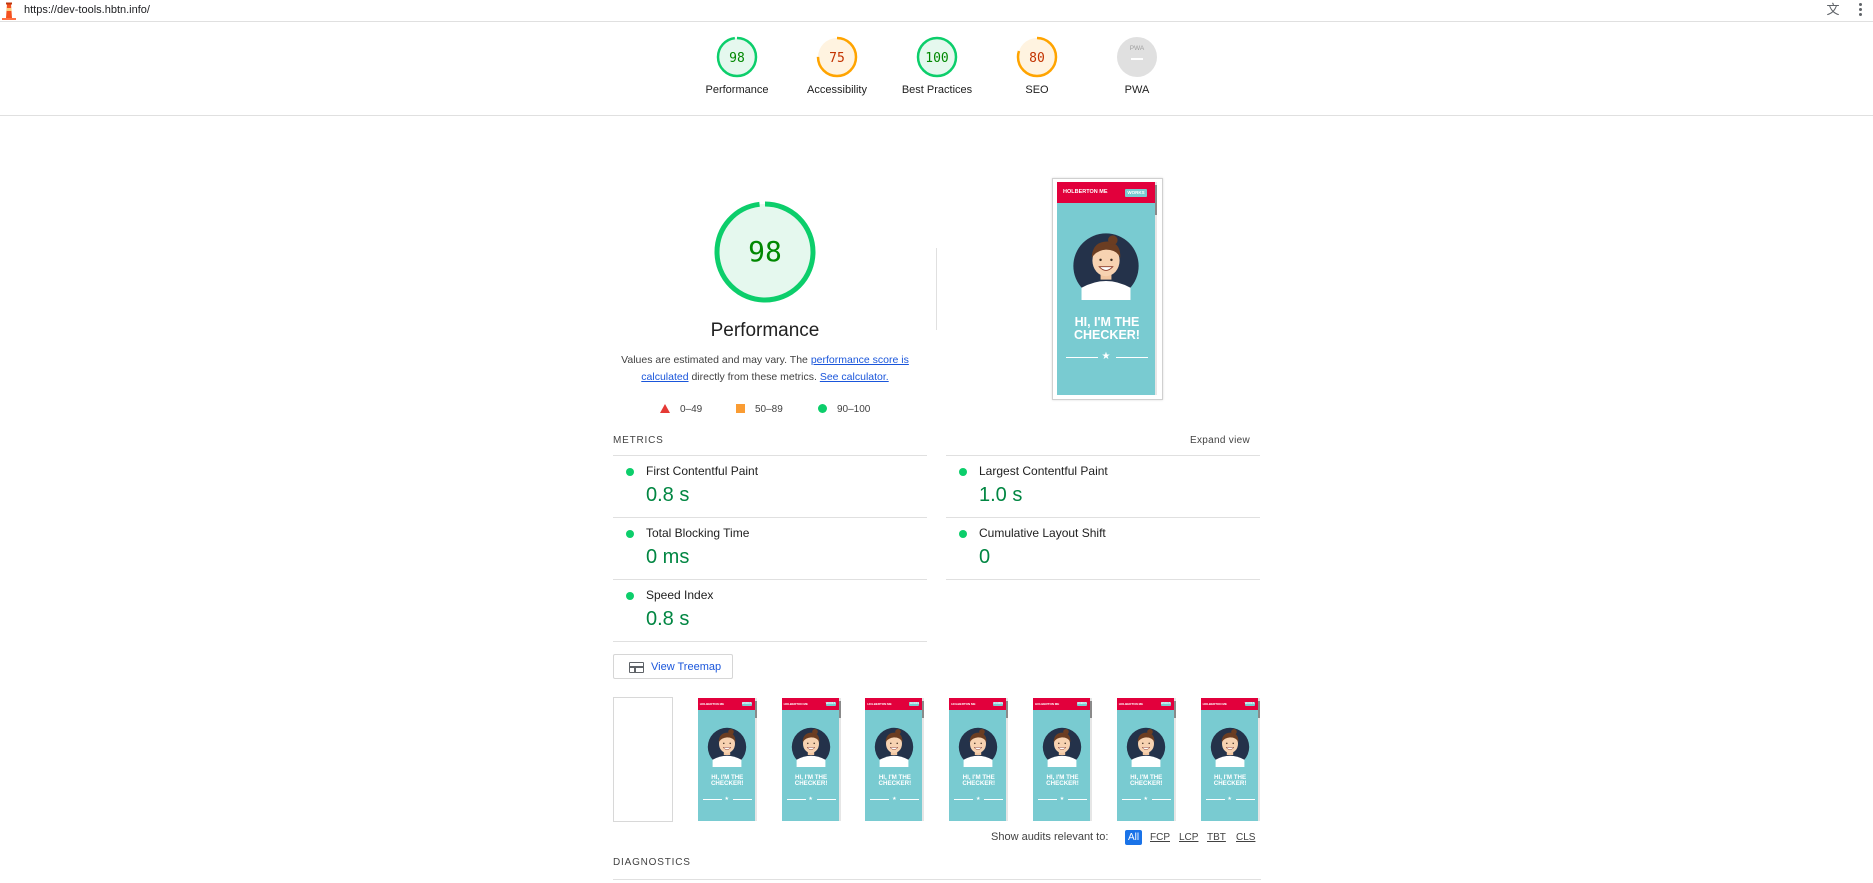 This screenshot has width=1873, height=883. I want to click on legend-average: 50–89, so click(759, 410).